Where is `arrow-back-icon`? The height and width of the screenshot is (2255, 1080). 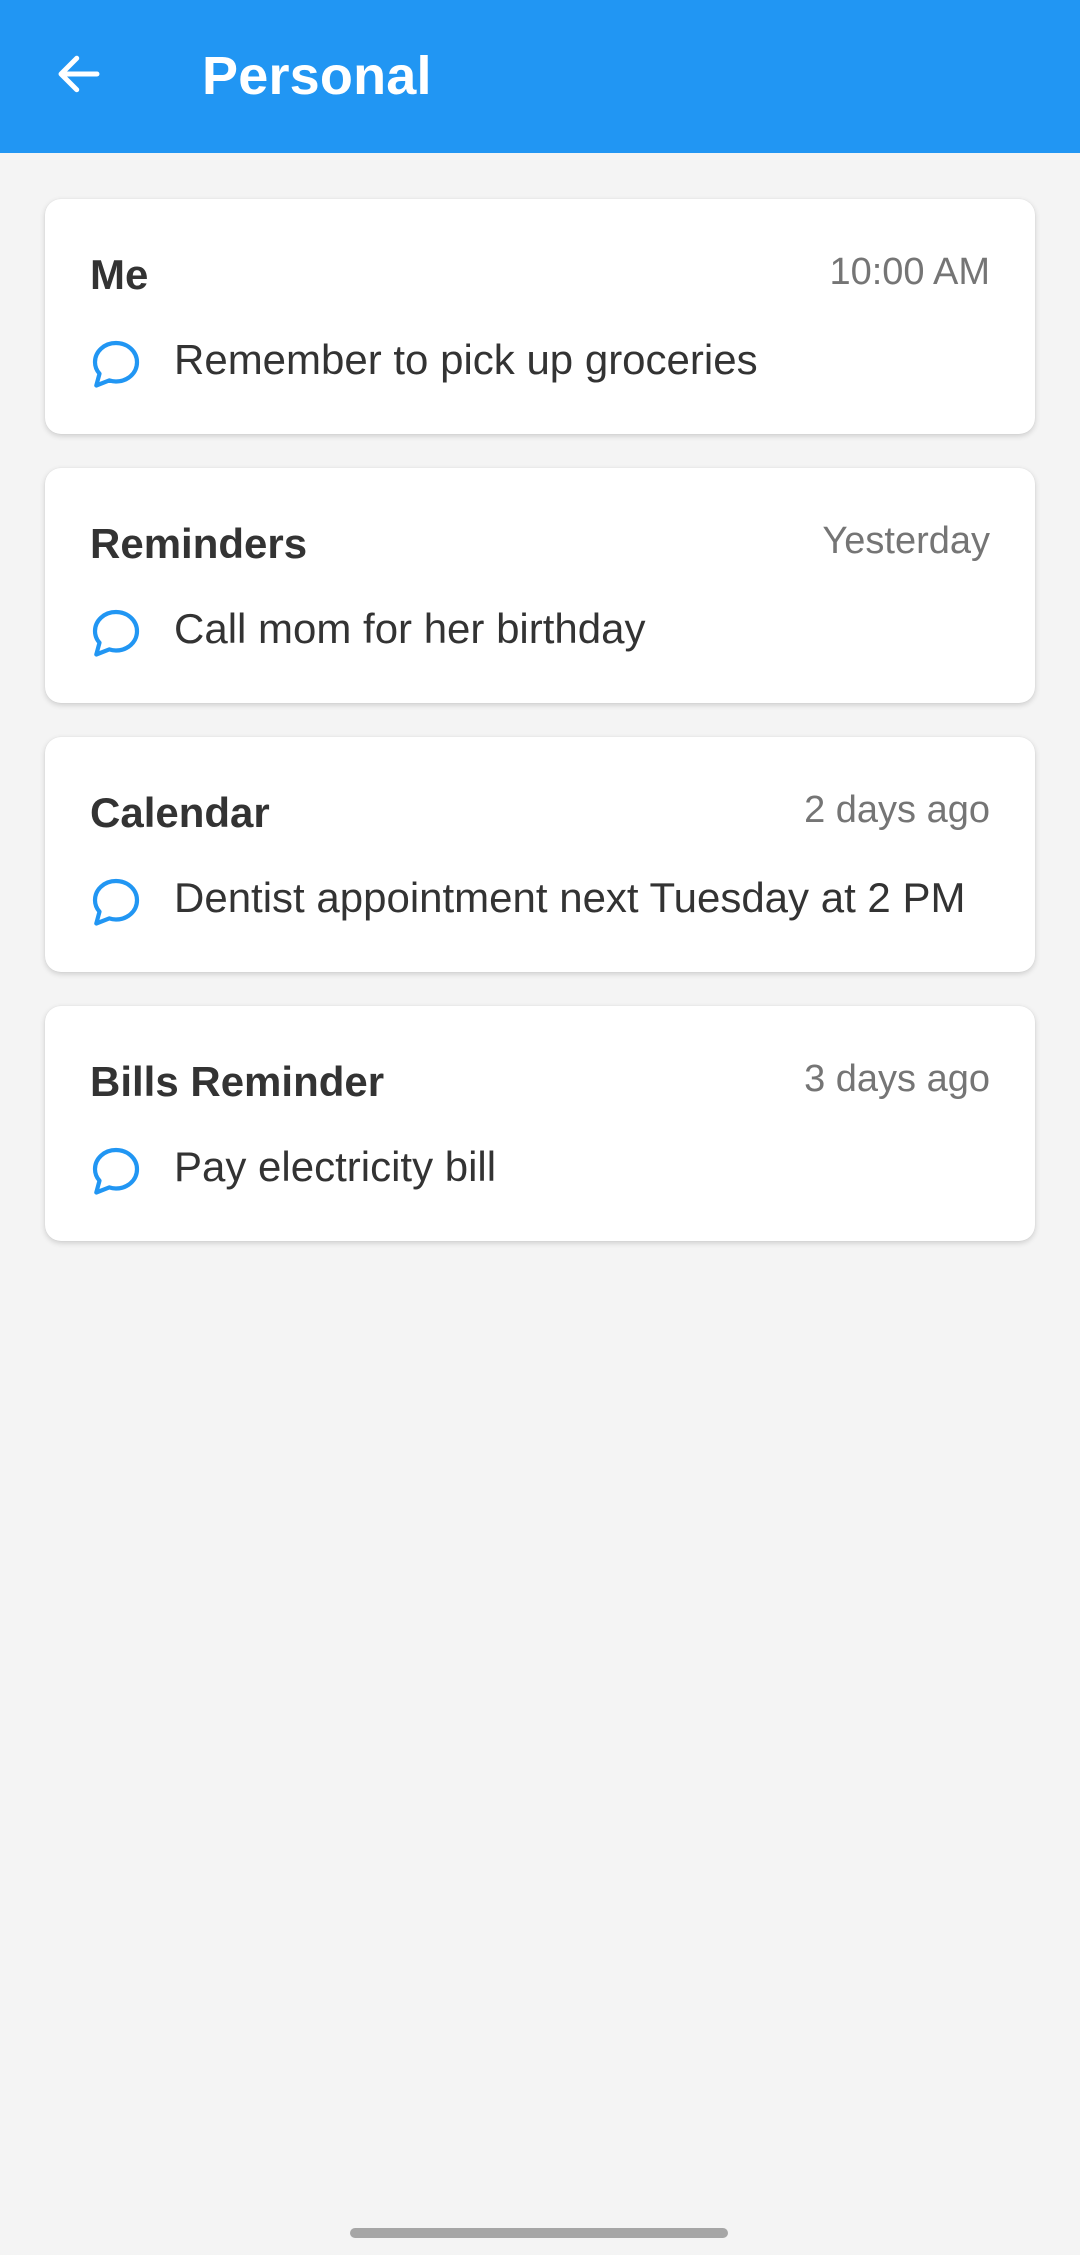
arrow-back-icon is located at coordinates (79, 76).